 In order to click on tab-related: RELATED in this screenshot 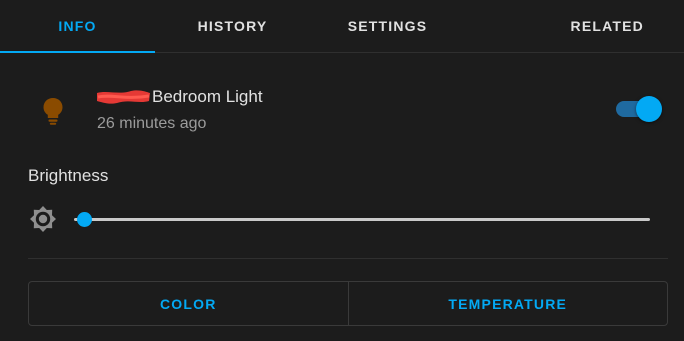, I will do `click(574, 26)`.